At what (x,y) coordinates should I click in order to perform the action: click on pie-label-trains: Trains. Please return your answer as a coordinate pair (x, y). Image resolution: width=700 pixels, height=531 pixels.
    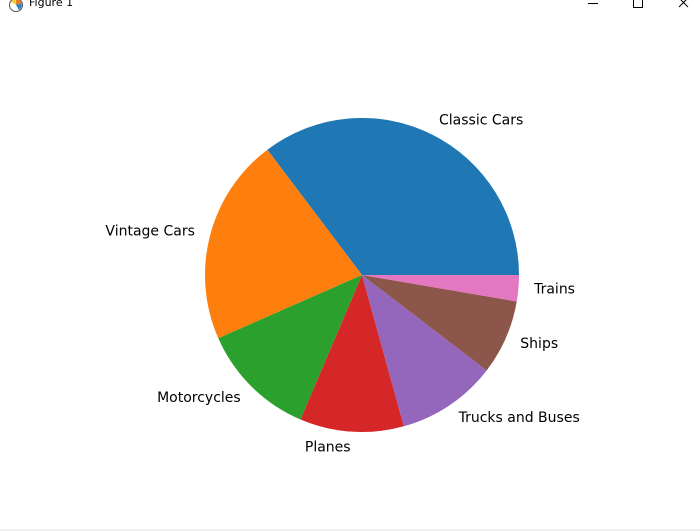
    Looking at the image, I should click on (554, 290).